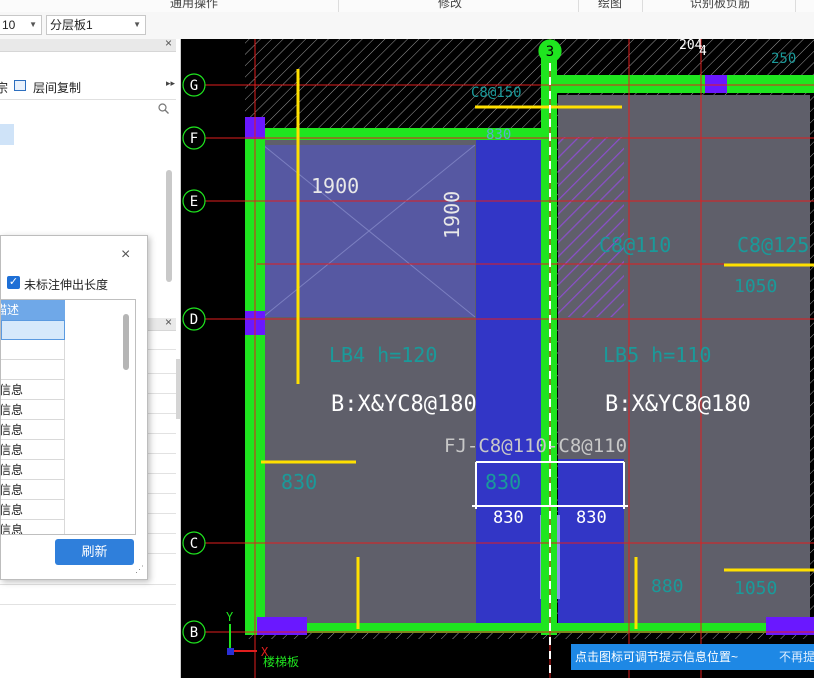 Image resolution: width=814 pixels, height=678 pixels. I want to click on table-scrollbar, so click(126, 342).